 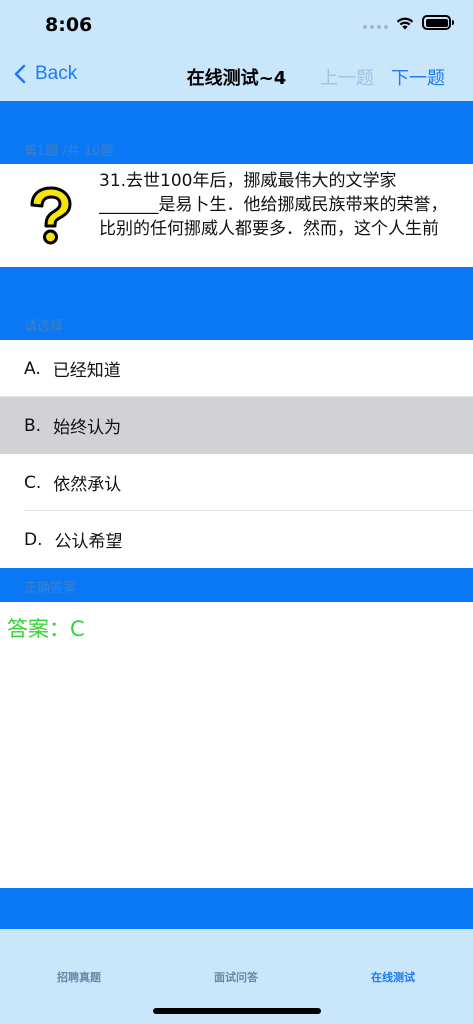 I want to click on question-counter: 第1题 /共 10题, so click(x=69, y=151).